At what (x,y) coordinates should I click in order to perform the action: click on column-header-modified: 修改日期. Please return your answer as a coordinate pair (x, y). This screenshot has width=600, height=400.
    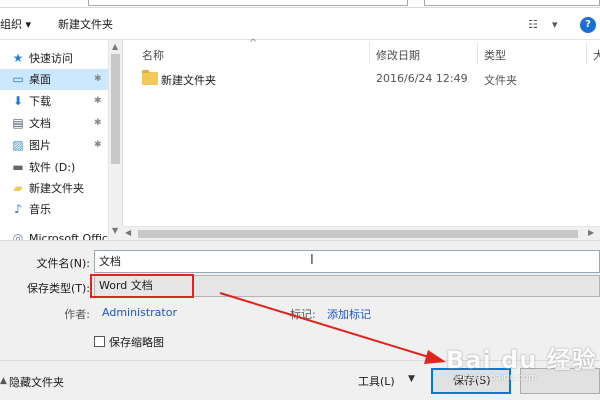
    Looking at the image, I should click on (398, 55).